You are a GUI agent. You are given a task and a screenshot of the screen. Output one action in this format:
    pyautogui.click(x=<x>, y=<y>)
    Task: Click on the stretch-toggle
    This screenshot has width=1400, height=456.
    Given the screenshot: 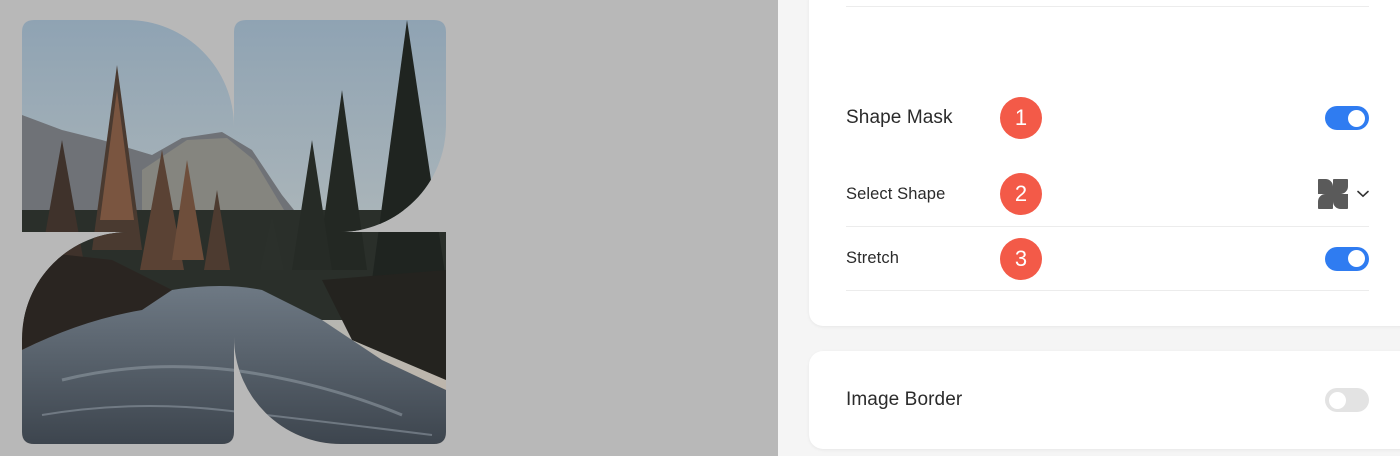 What is the action you would take?
    pyautogui.click(x=1347, y=258)
    